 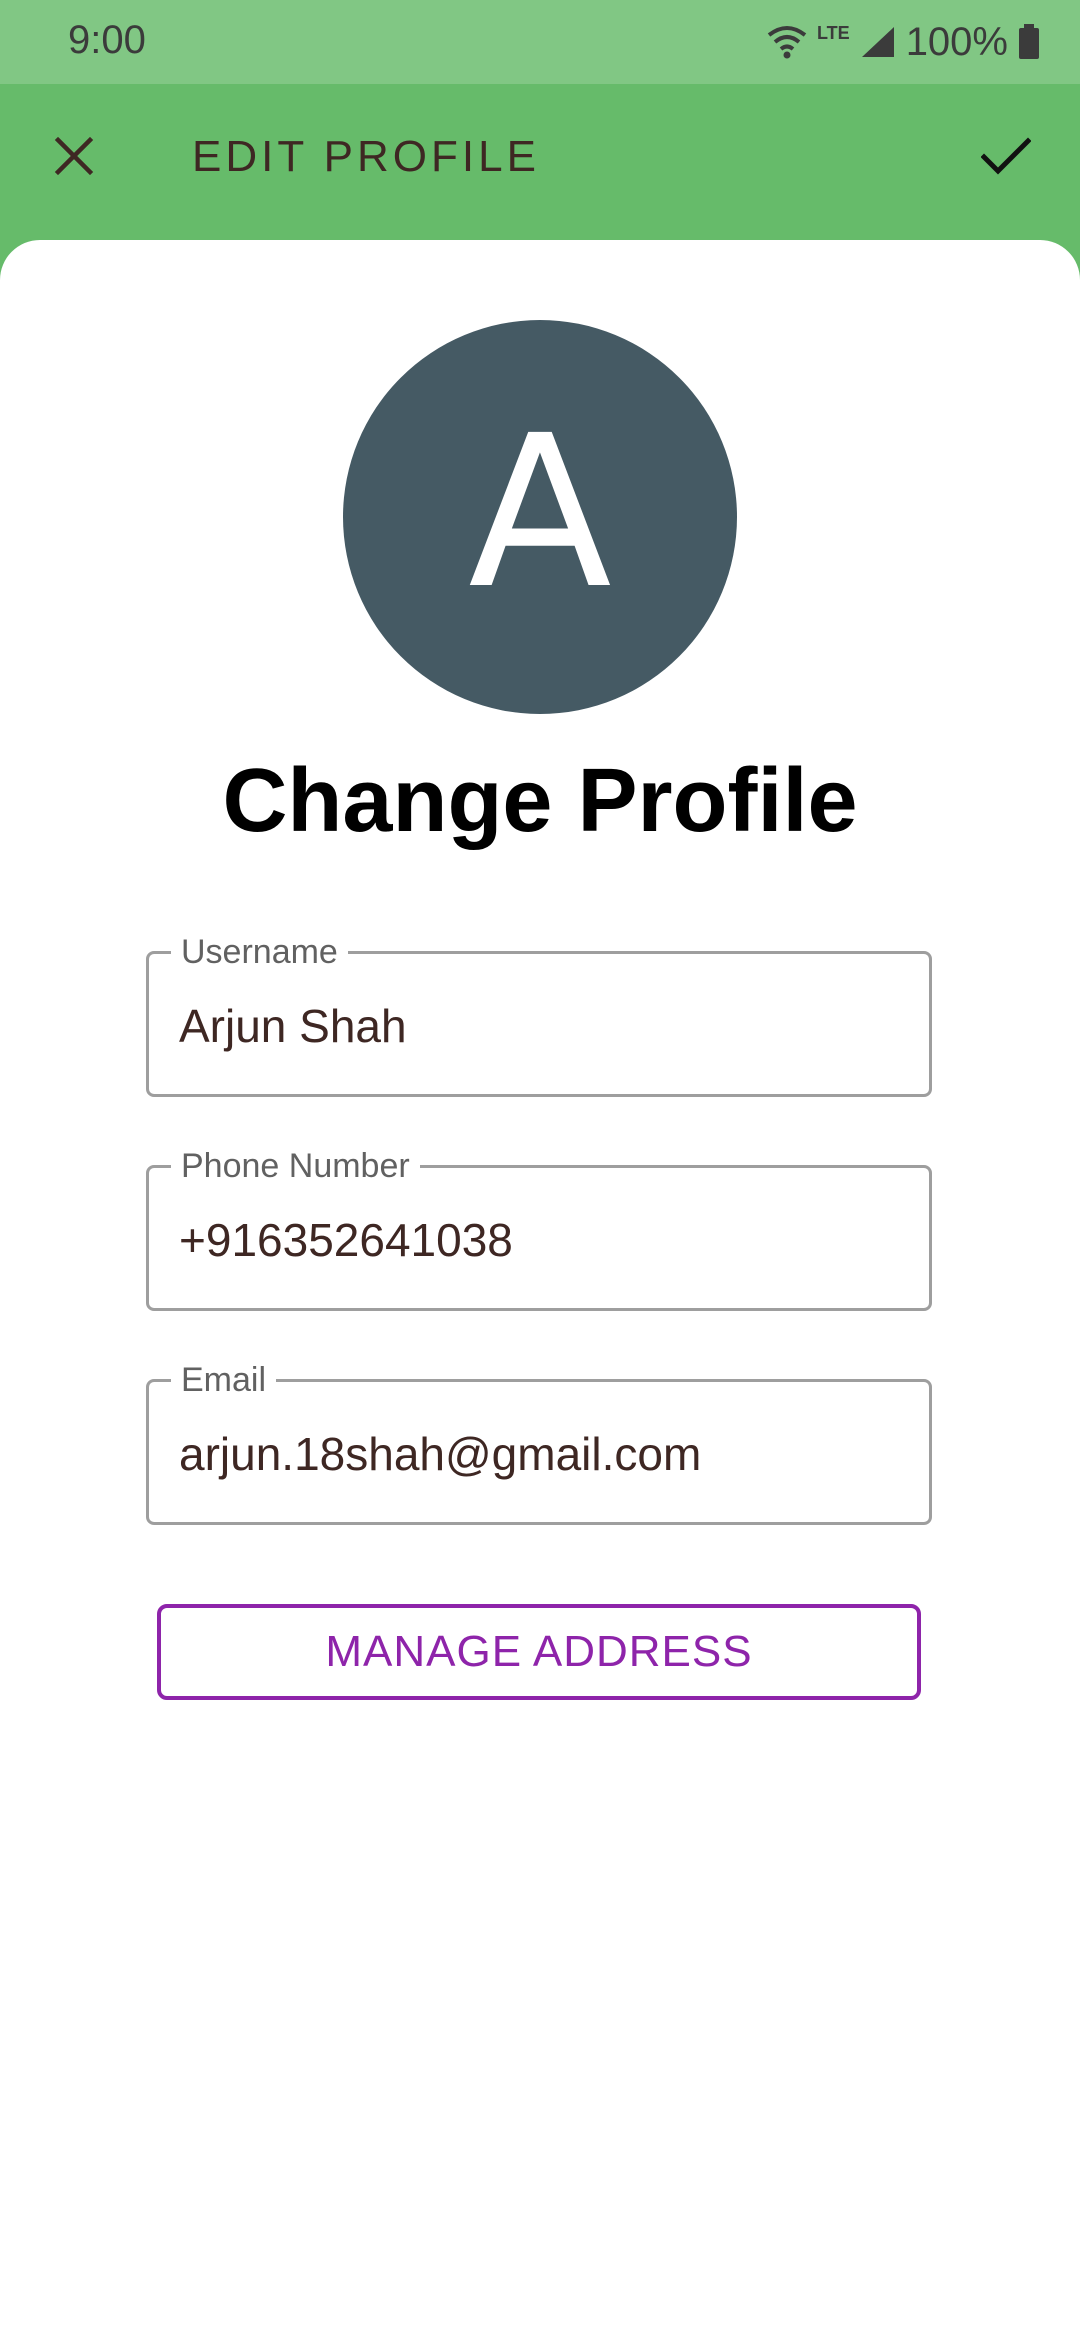 I want to click on change-profile-heading: Change Profile, so click(x=540, y=801).